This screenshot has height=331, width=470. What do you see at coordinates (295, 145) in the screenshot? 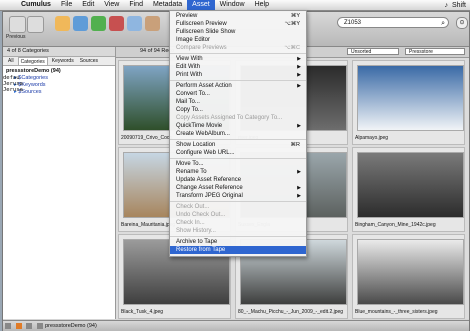
I see `menu-shortcut: ⌘R` at bounding box center [295, 145].